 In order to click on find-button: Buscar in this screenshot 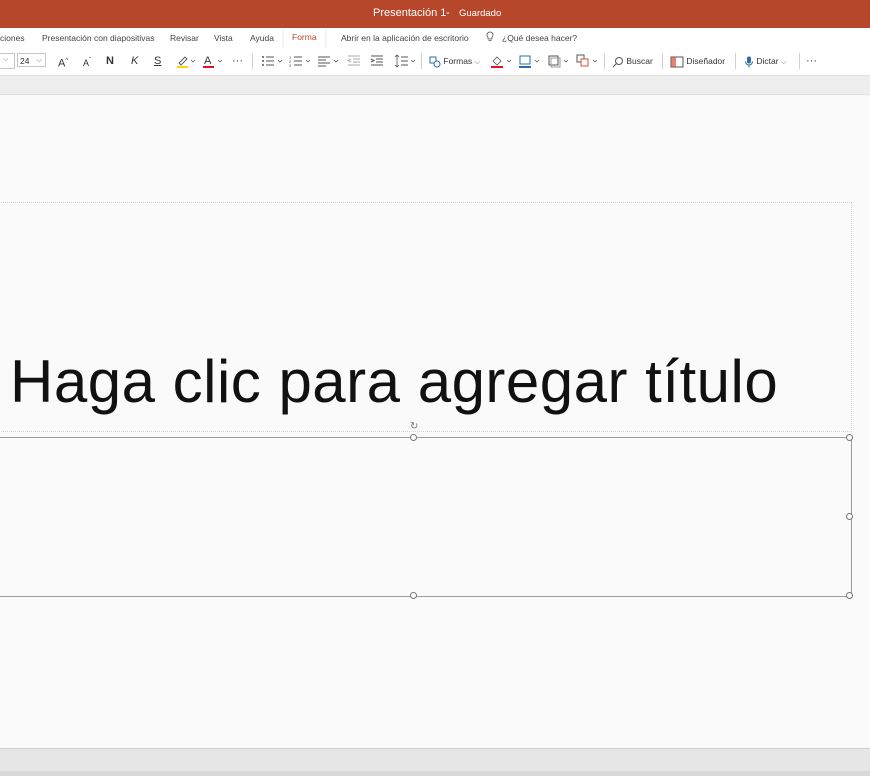, I will do `click(632, 61)`.